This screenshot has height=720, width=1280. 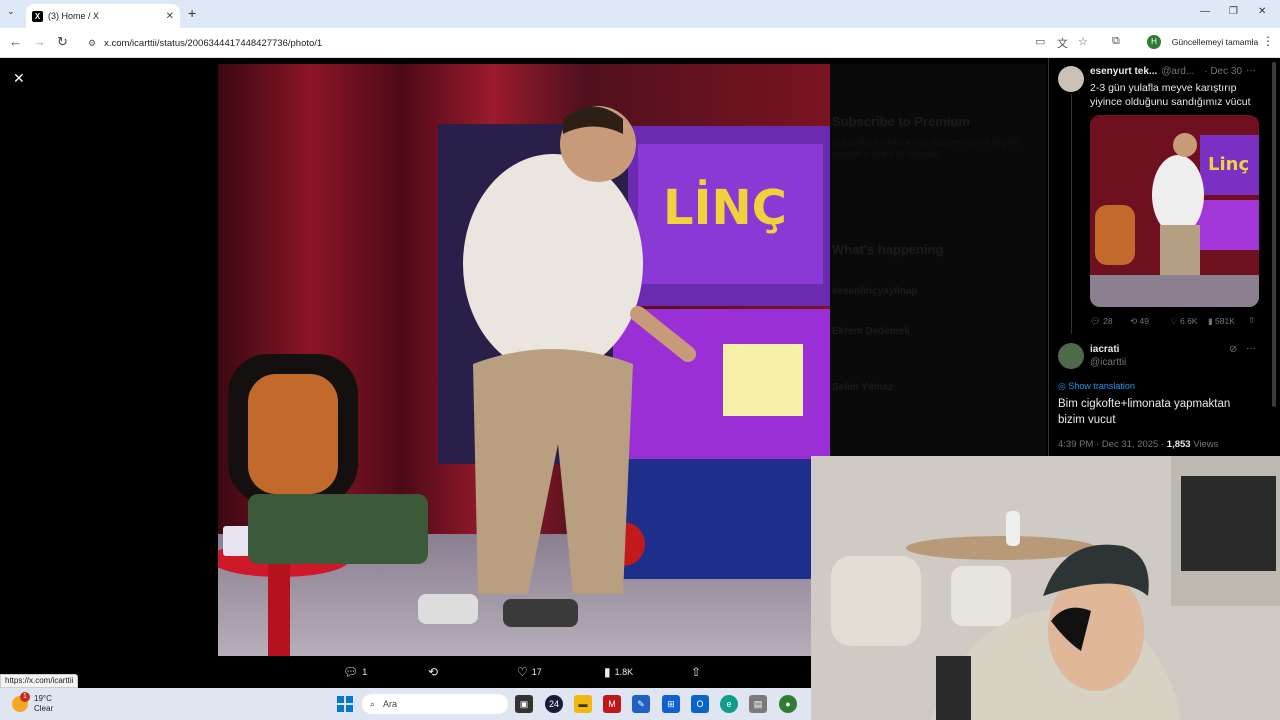 What do you see at coordinates (1101, 321) in the screenshot?
I see `reply-stat: 💬︎ 28` at bounding box center [1101, 321].